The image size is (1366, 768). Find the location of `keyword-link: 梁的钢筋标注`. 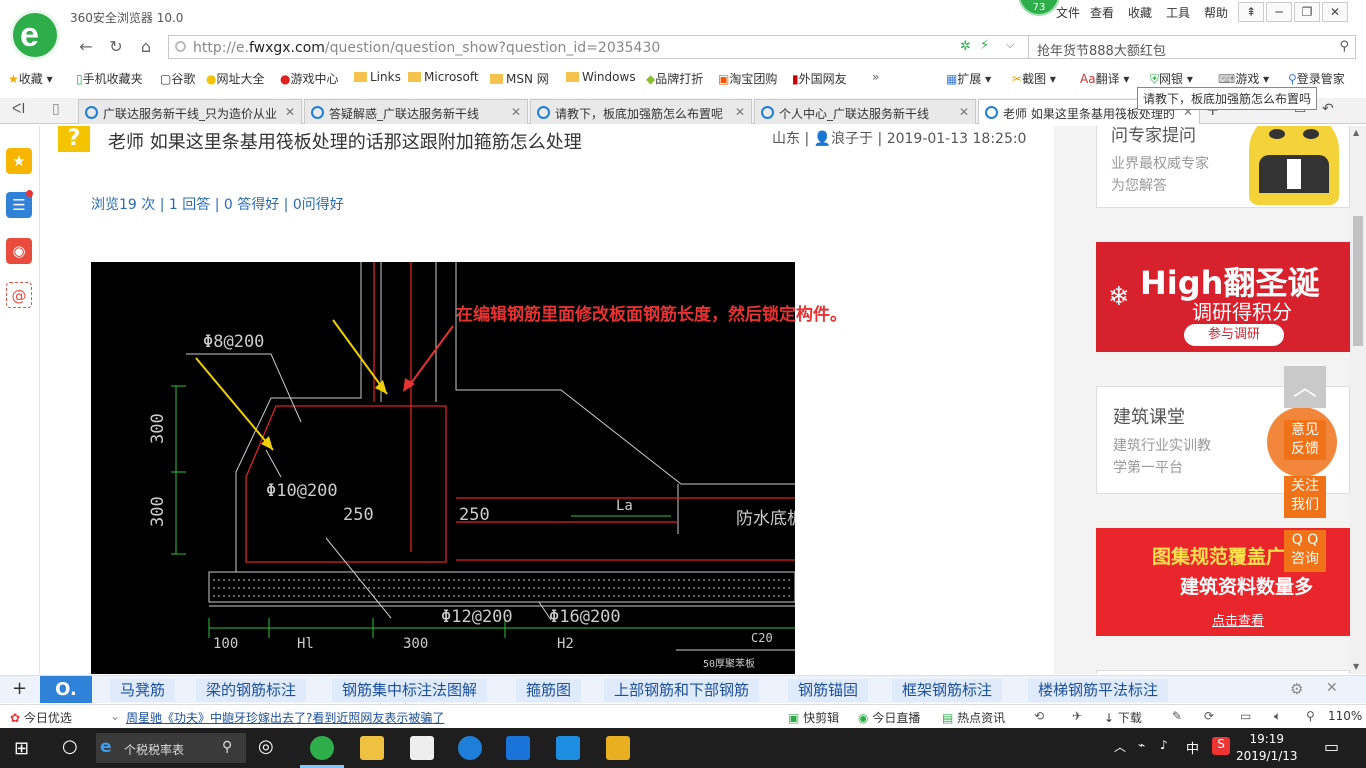

keyword-link: 梁的钢筋标注 is located at coordinates (251, 690).